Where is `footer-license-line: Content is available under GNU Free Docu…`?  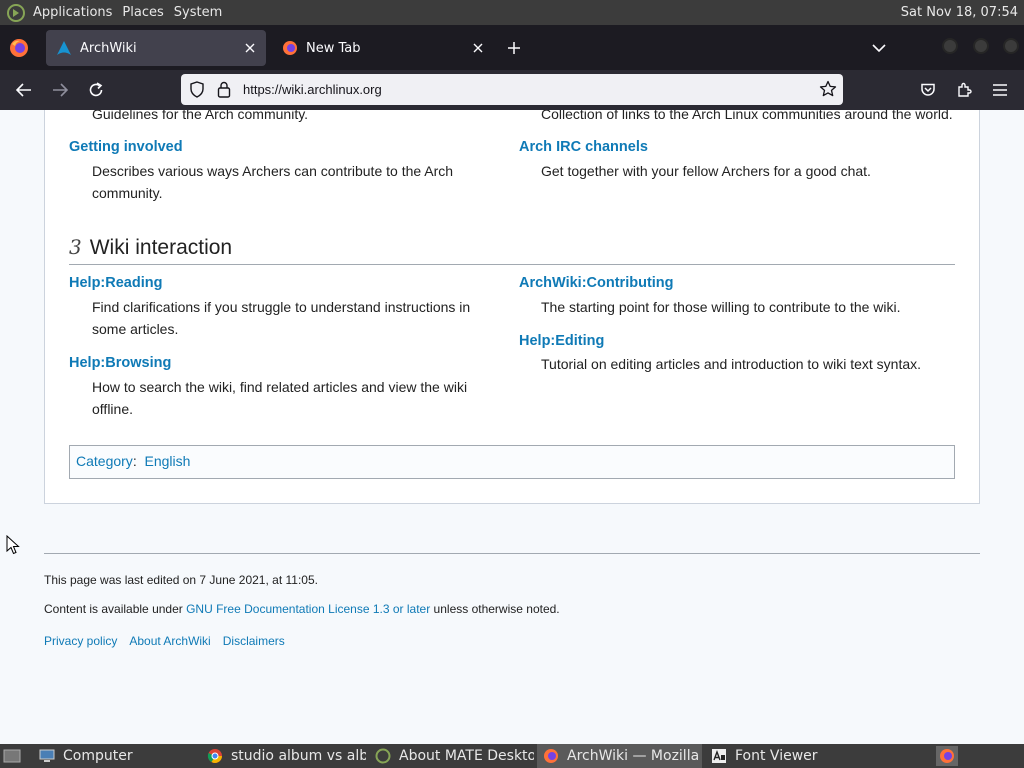
footer-license-line: Content is available under GNU Free Docu… is located at coordinates (302, 609).